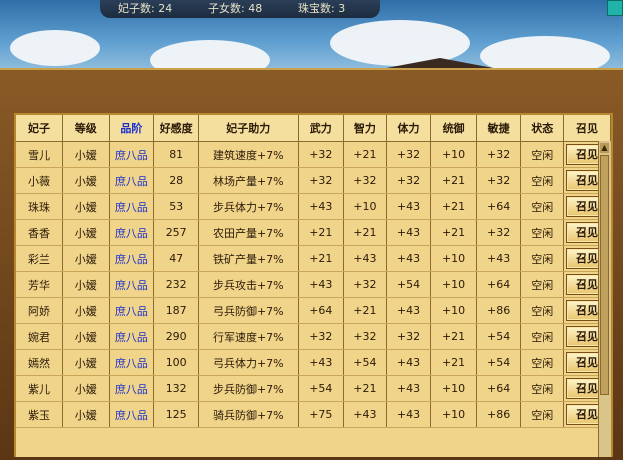 The image size is (623, 460). I want to click on bonus-cell: 步兵防御+7%, so click(248, 388).